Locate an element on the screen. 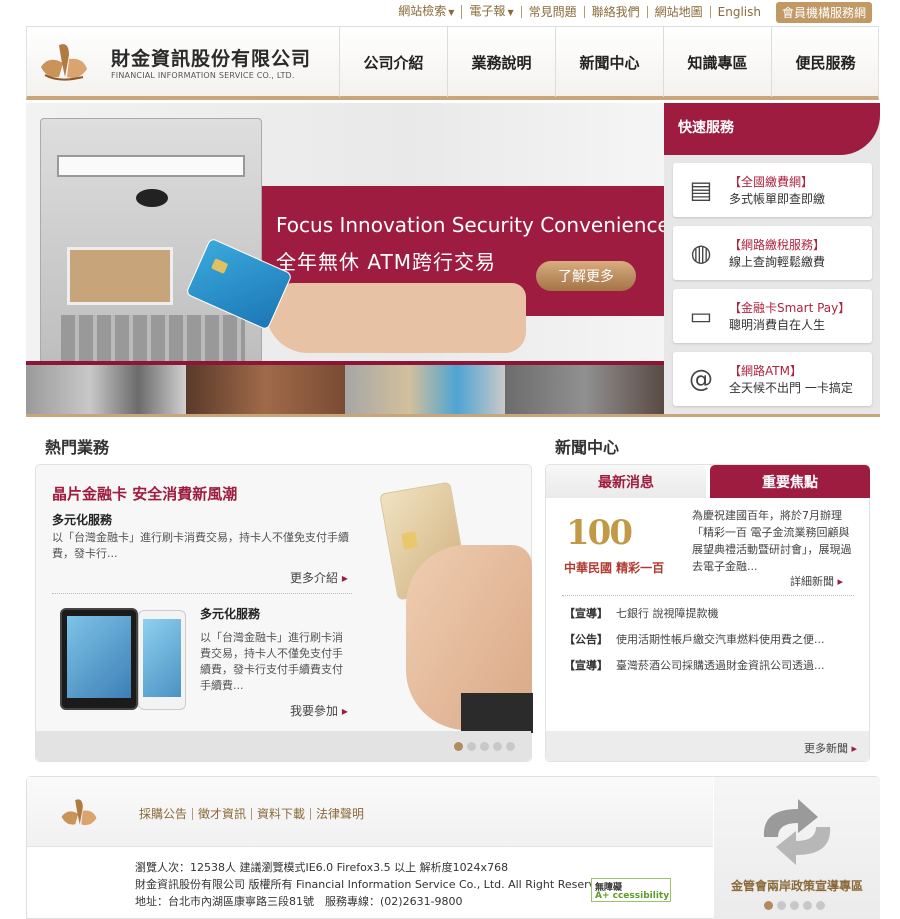  quick-service-item-bill: ▤ 【全國繳費網】 多式帳單即查即繳 is located at coordinates (772, 190).